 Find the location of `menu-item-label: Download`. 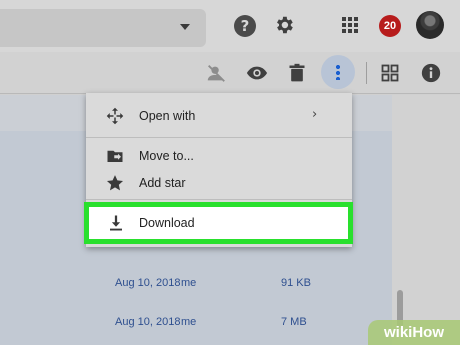

menu-item-label: Download is located at coordinates (167, 223).